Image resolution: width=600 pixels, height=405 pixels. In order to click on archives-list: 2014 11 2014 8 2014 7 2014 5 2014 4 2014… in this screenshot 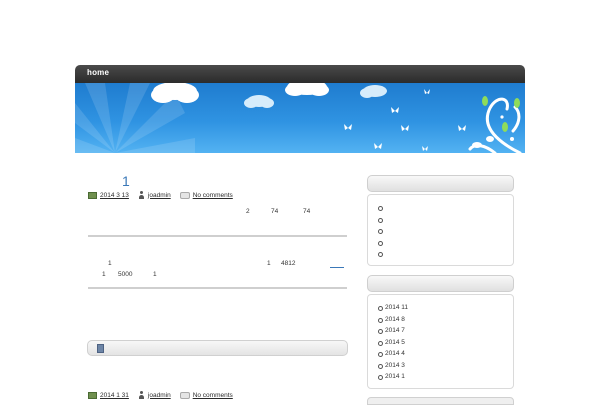, I will do `click(440, 339)`.